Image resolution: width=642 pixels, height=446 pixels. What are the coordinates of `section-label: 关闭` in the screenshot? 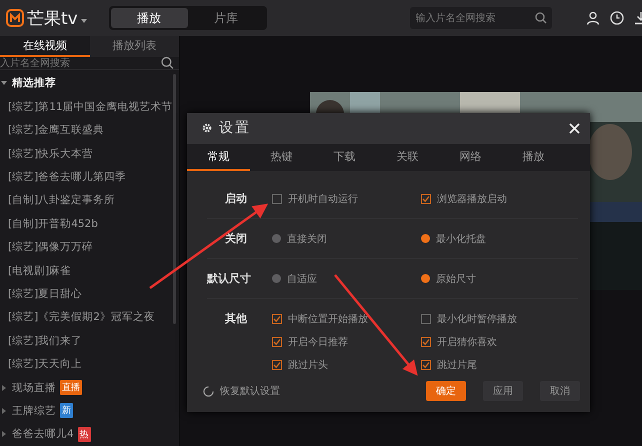 It's located at (235, 239).